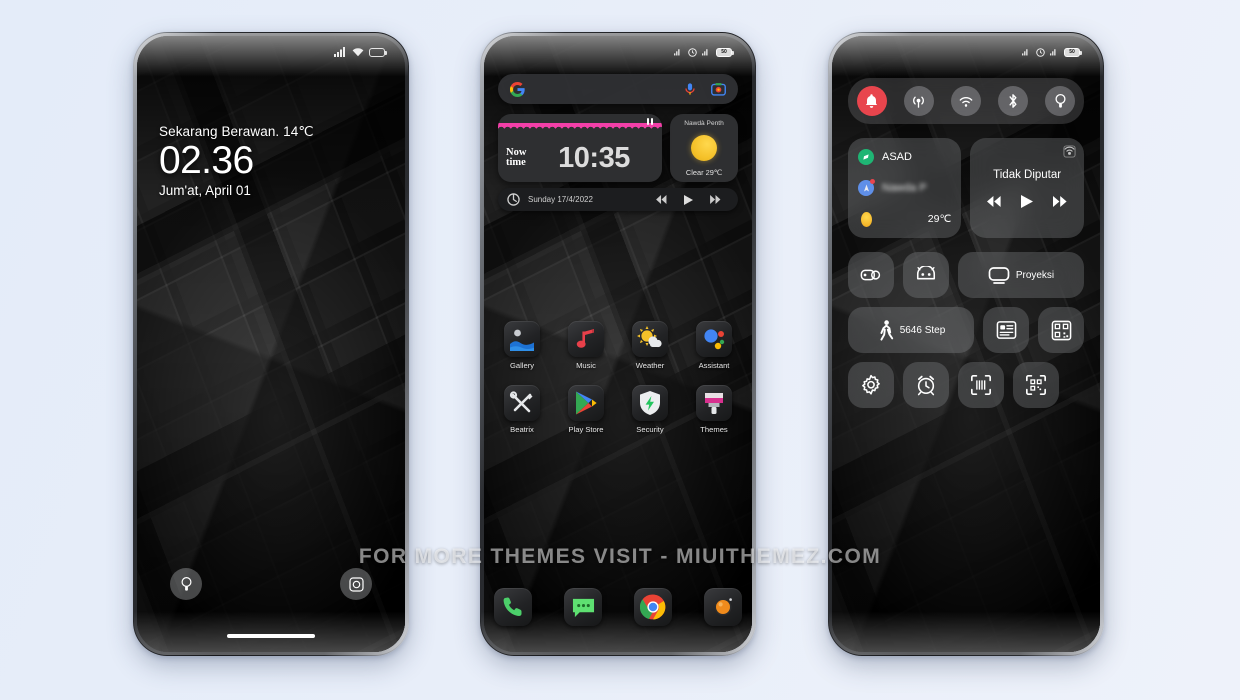 This screenshot has width=1240, height=700. Describe the element at coordinates (653, 607) in the screenshot. I see `chrome-icon` at that location.